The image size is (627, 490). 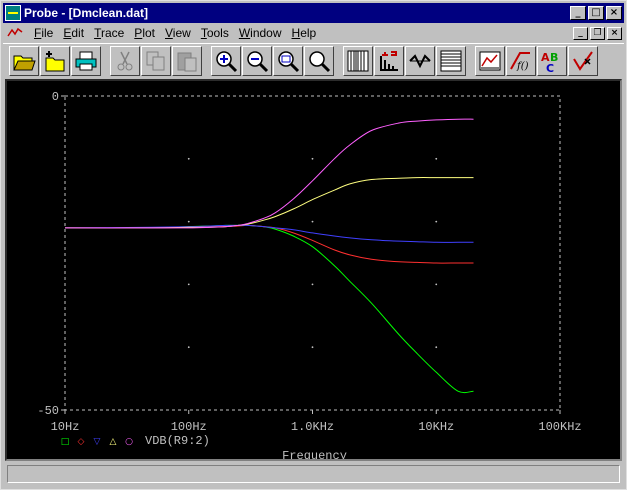 I want to click on legend-symbol: ○, so click(x=129, y=442).